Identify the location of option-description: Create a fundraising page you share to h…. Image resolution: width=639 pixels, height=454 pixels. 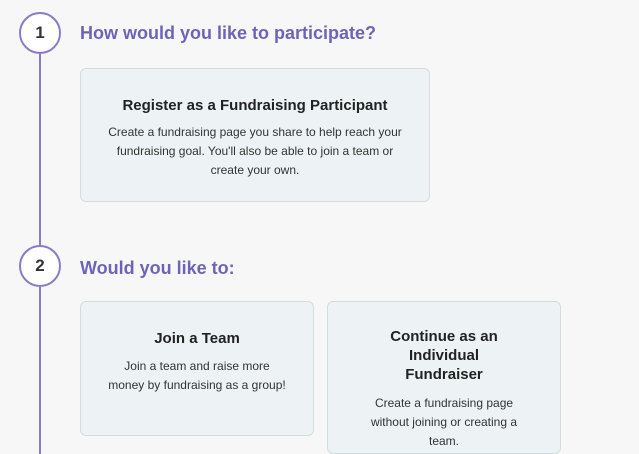
(255, 151).